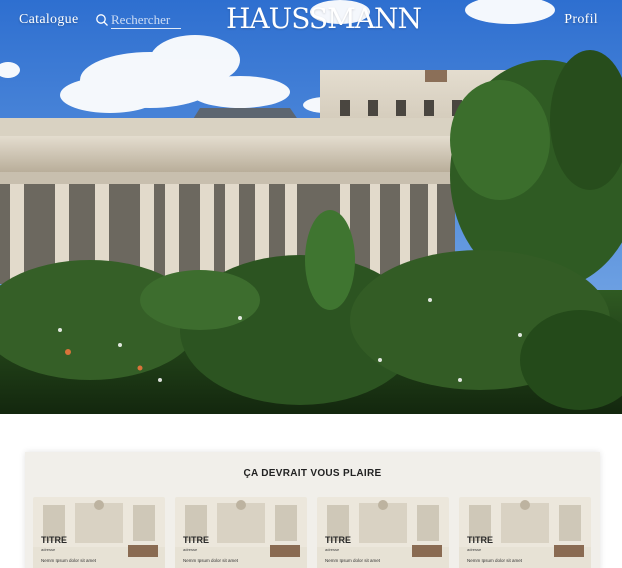 Image resolution: width=622 pixels, height=568 pixels. I want to click on nav-catalogue-link: Catalogue, so click(48, 20).